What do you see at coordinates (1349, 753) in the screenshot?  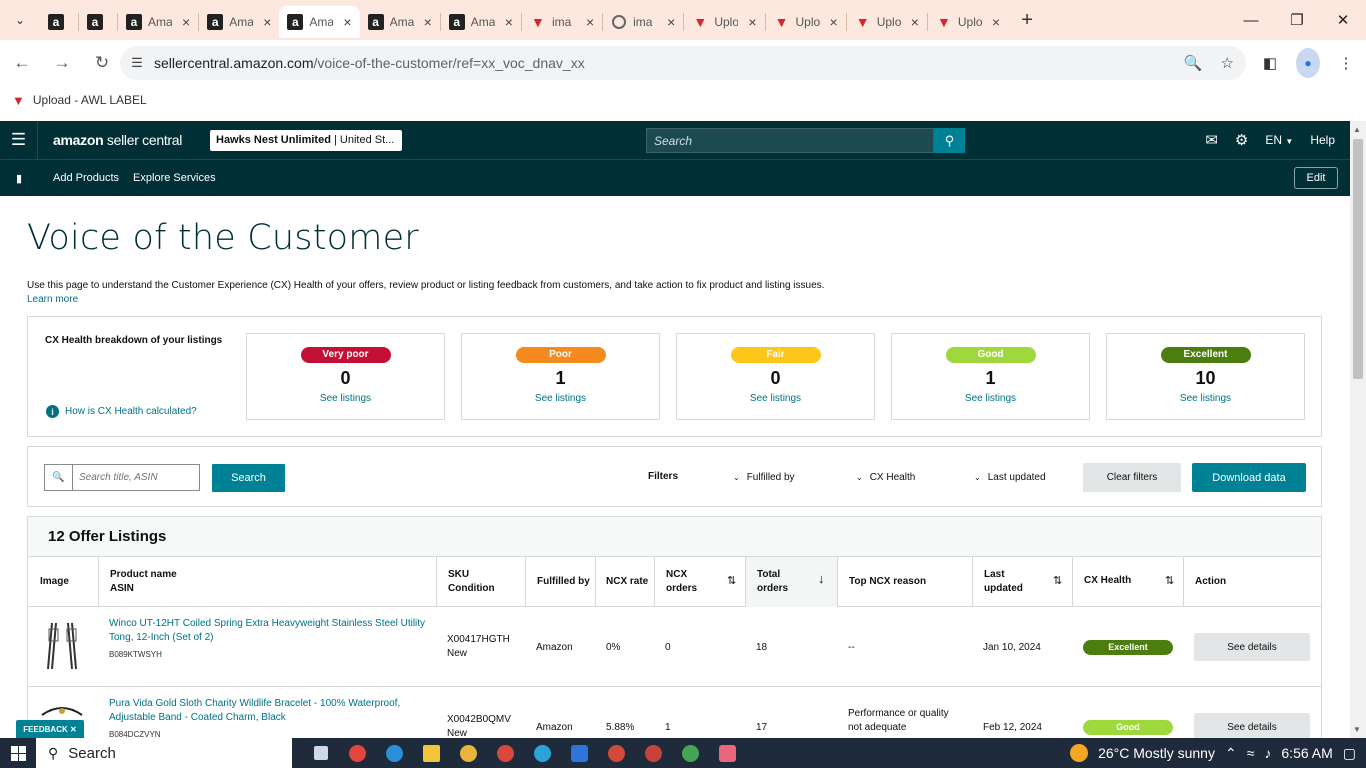 I see `notifications-icon: ▢` at bounding box center [1349, 753].